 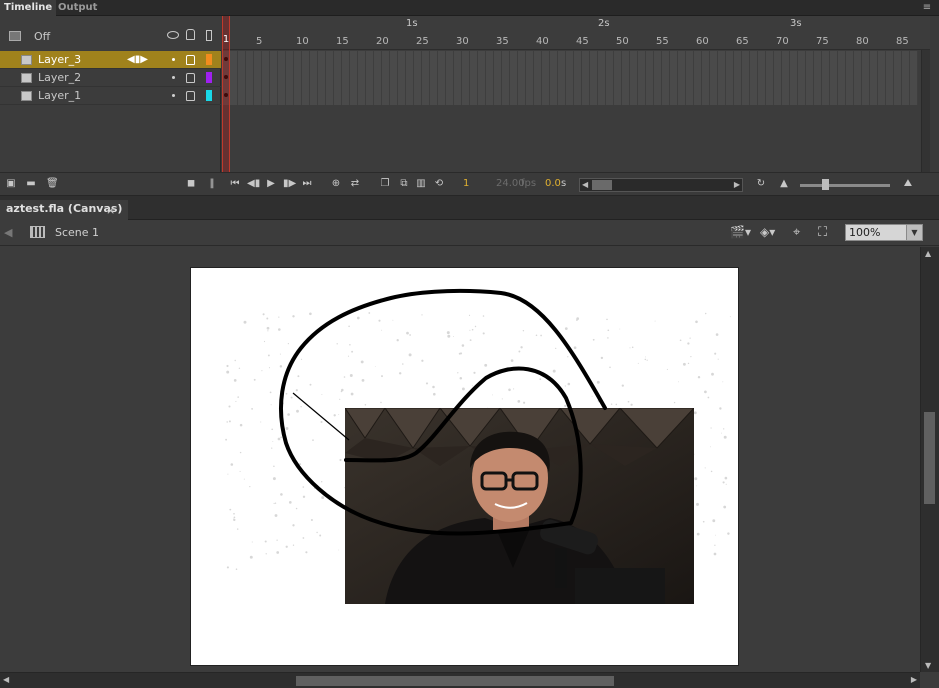 What do you see at coordinates (31, 184) in the screenshot?
I see `new-folder-icon: ▬` at bounding box center [31, 184].